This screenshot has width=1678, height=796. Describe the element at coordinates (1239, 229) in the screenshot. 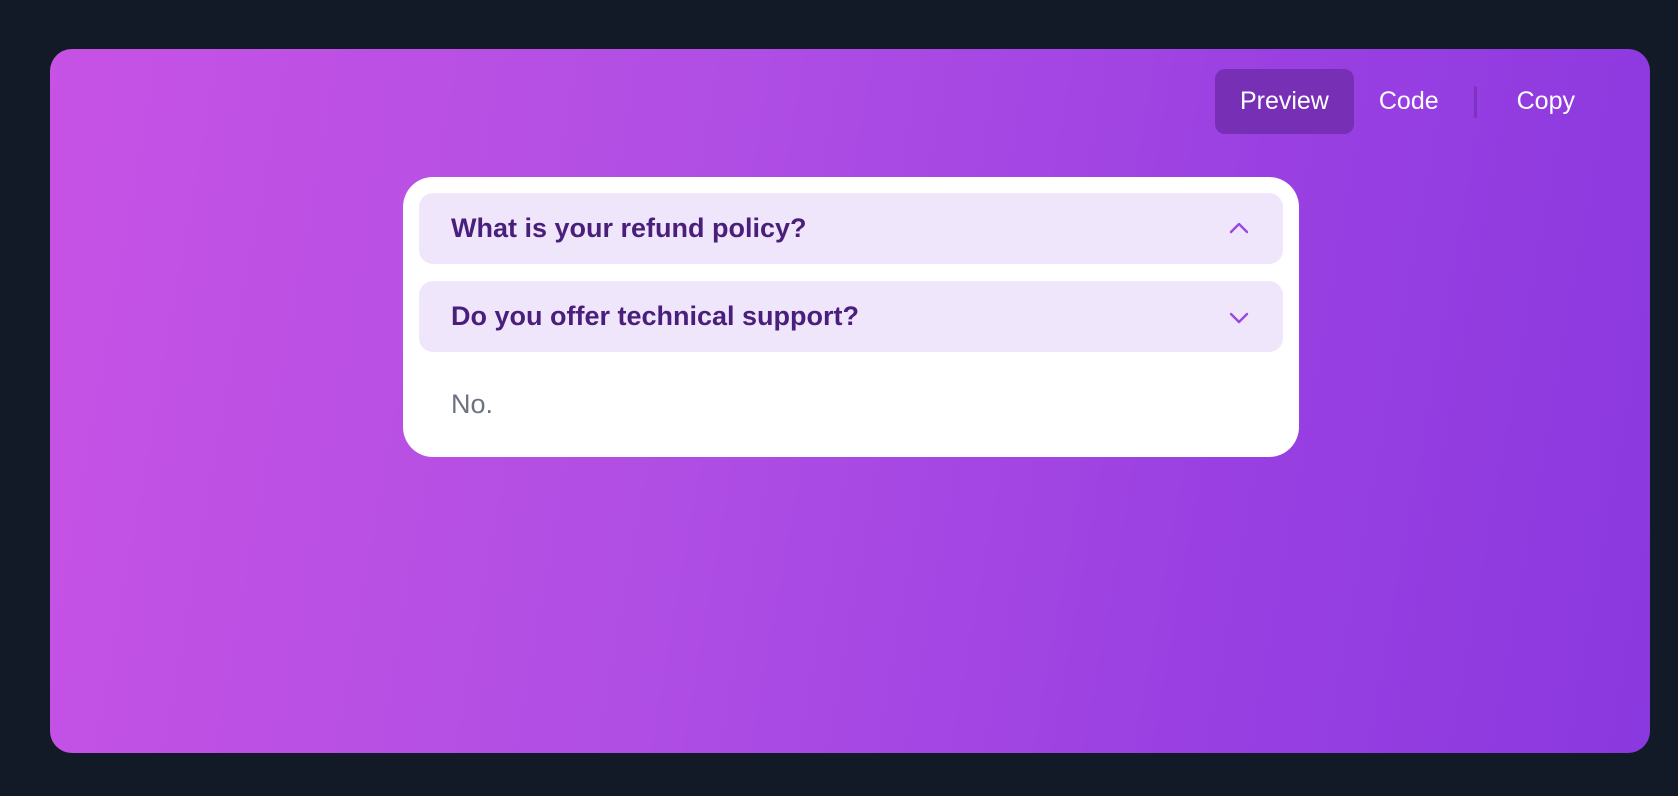

I see `chevron-up-icon` at that location.